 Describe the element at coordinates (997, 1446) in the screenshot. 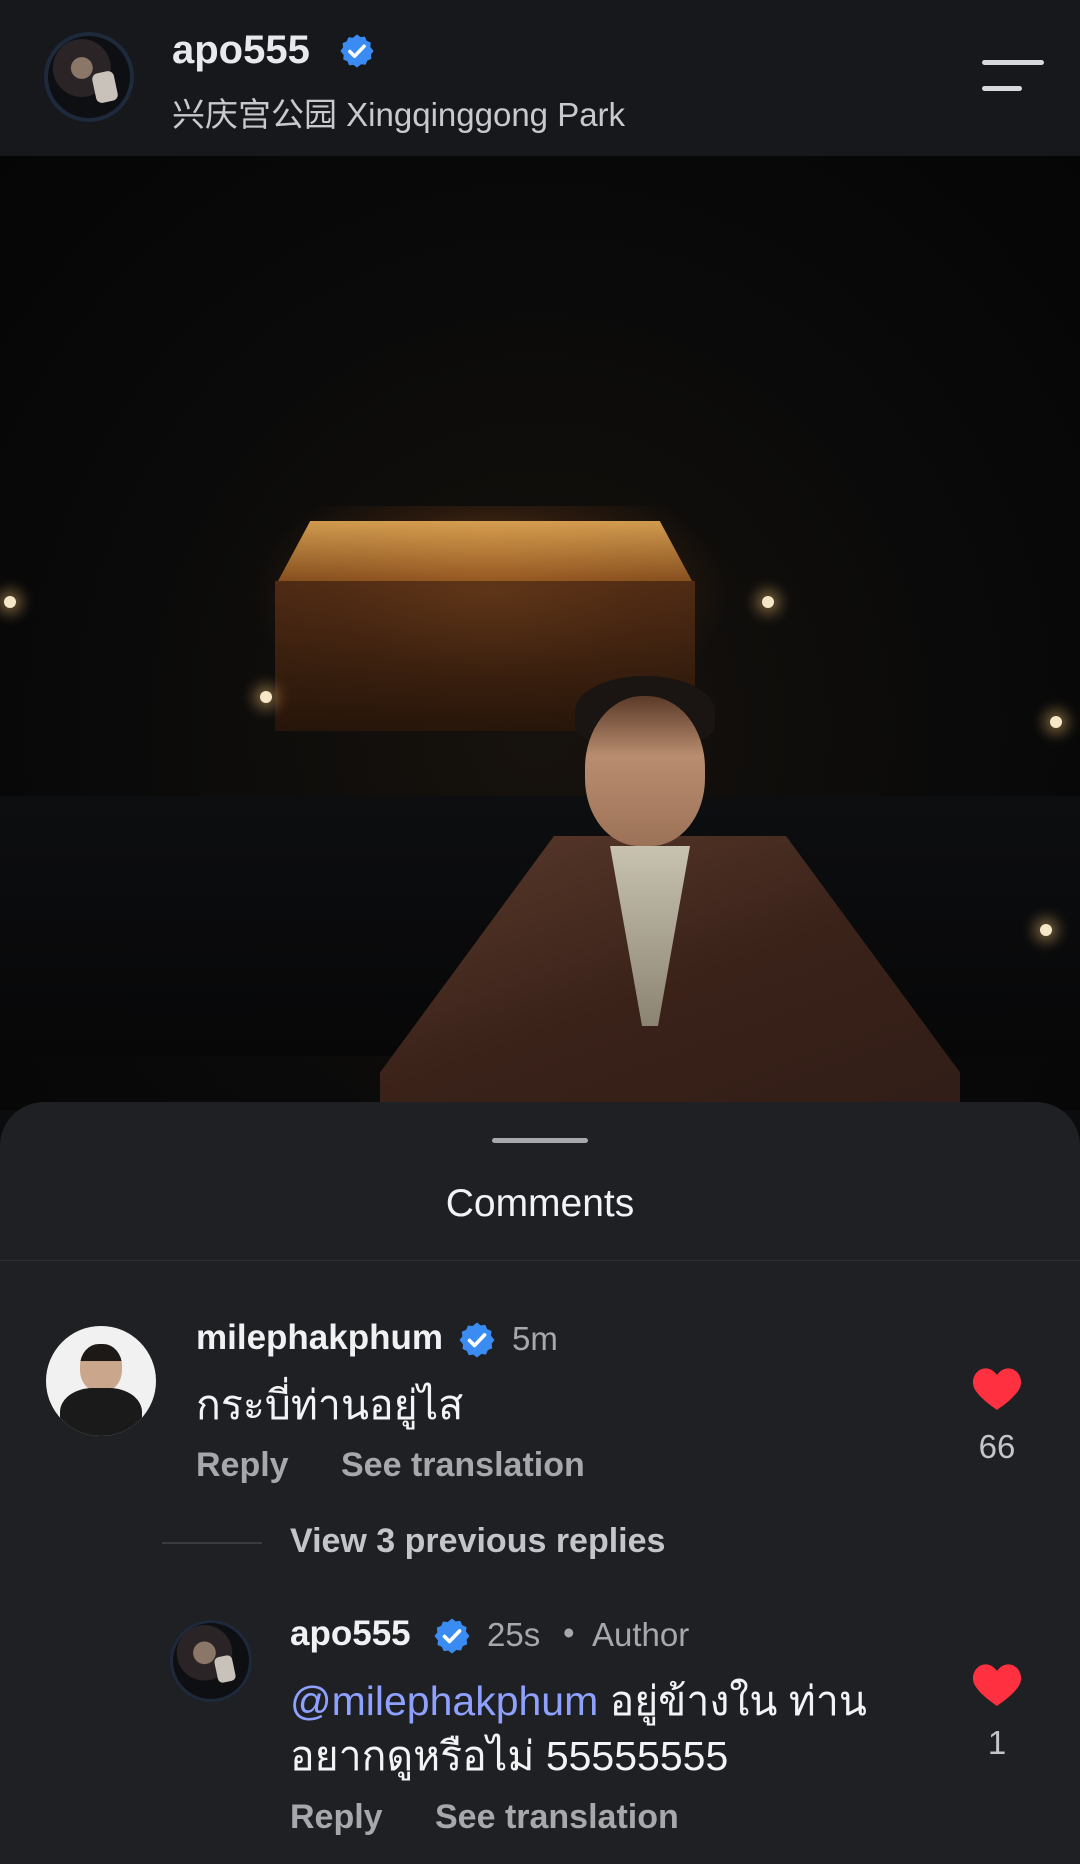

I see `like-count: 66` at that location.